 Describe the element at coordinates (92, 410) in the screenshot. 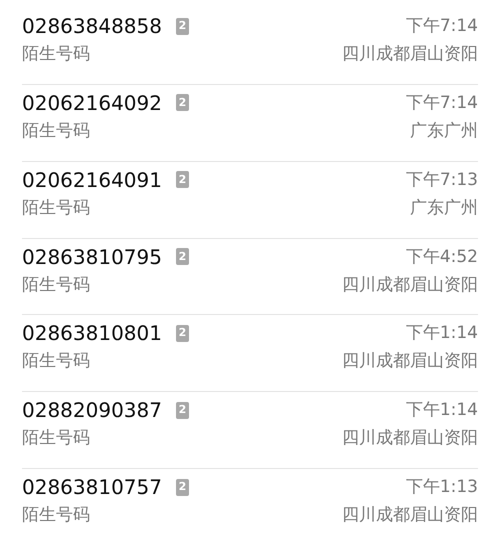

I see `phone-number: 02882090387` at that location.